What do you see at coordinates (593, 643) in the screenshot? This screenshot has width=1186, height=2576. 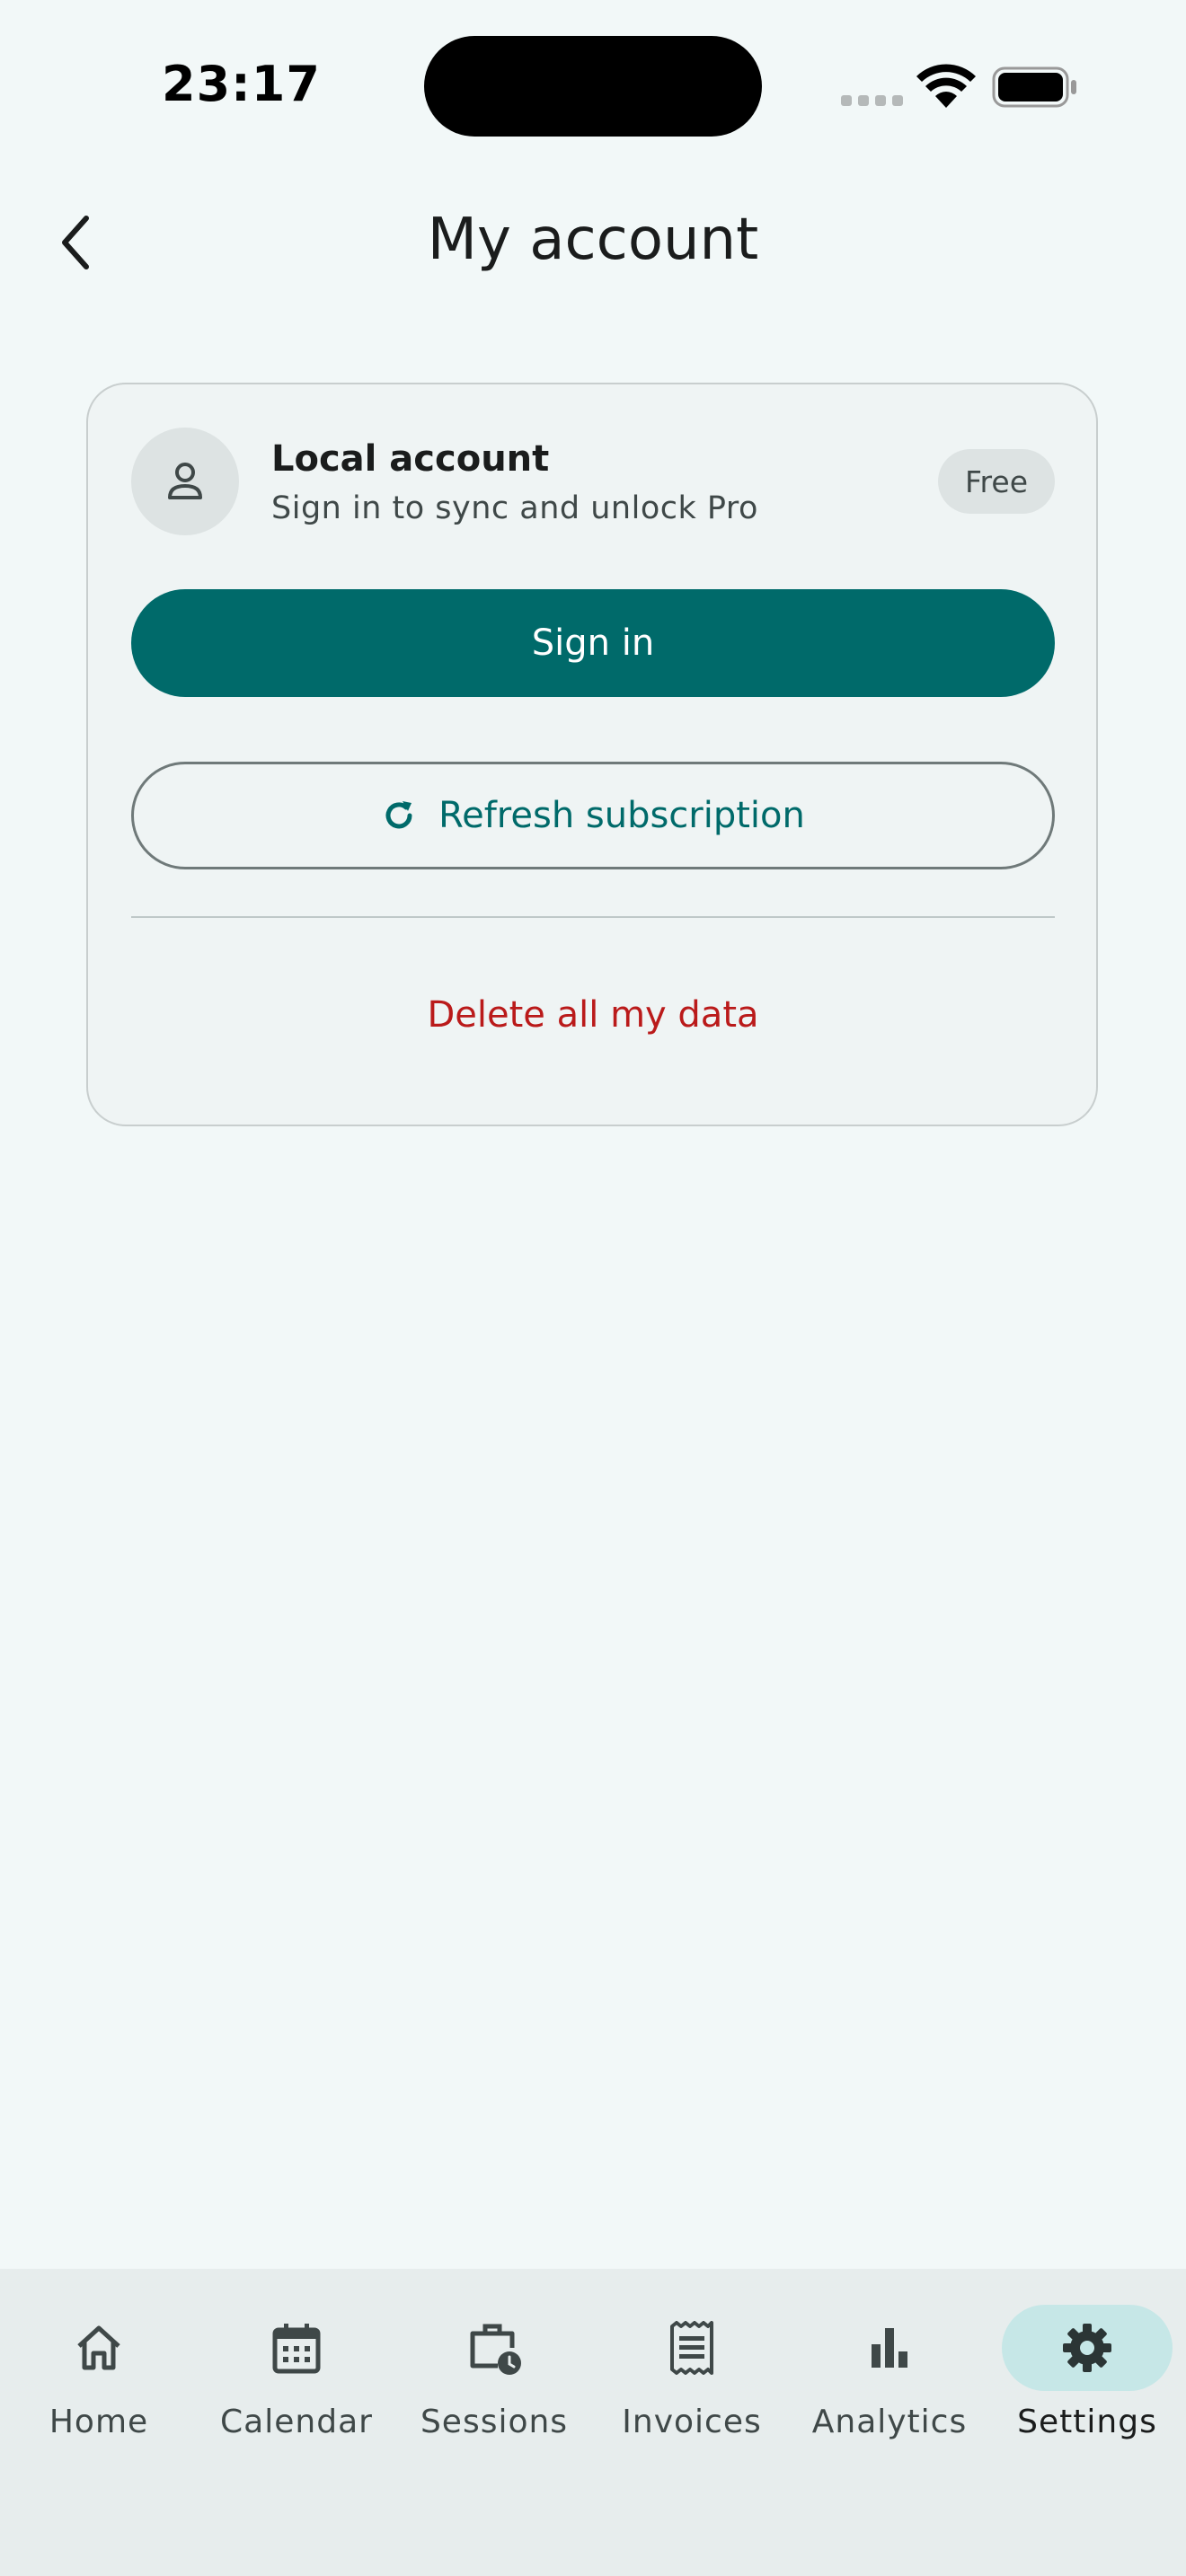 I see `sign-in-button: Sign in` at bounding box center [593, 643].